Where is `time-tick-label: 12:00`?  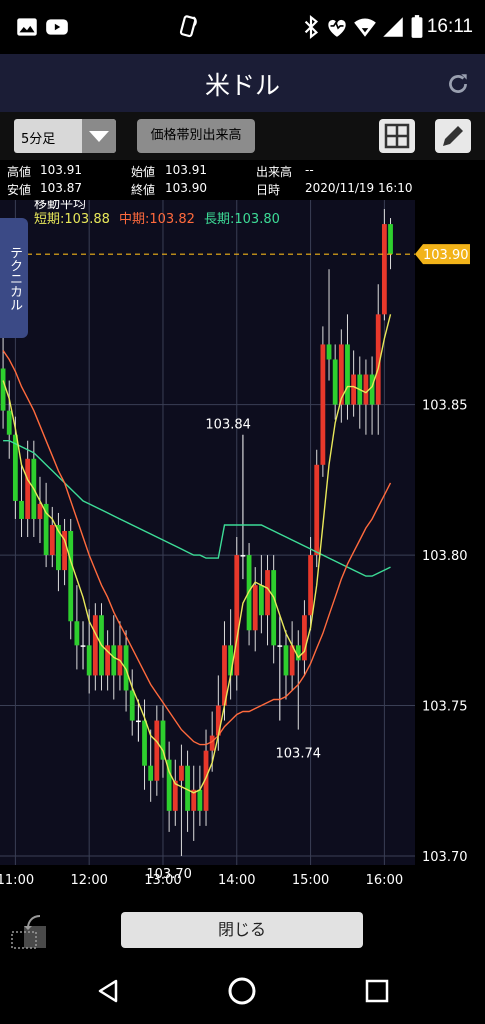 time-tick-label: 12:00 is located at coordinates (88, 880).